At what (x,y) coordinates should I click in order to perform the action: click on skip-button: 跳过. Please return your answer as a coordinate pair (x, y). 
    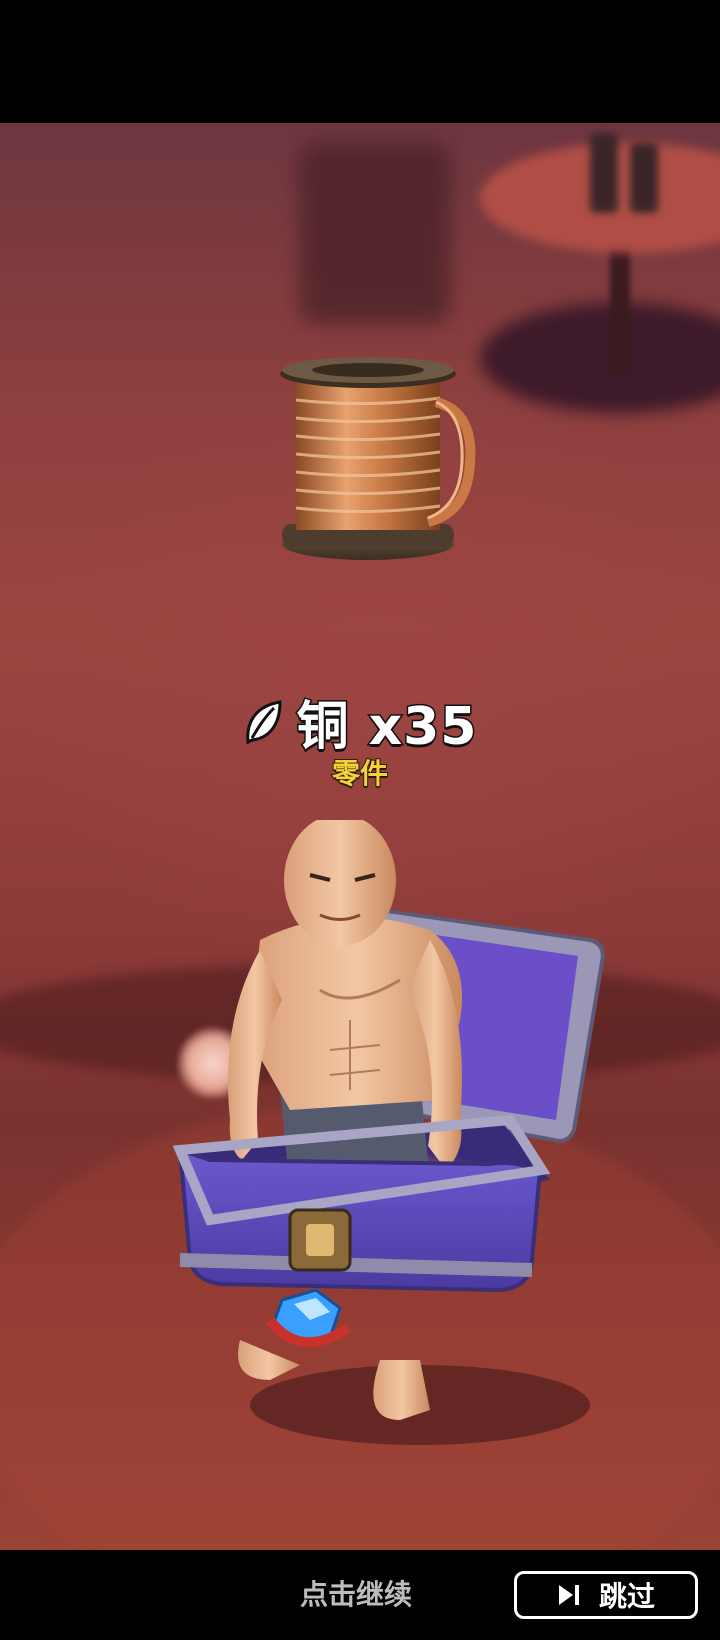
    Looking at the image, I should click on (606, 1595).